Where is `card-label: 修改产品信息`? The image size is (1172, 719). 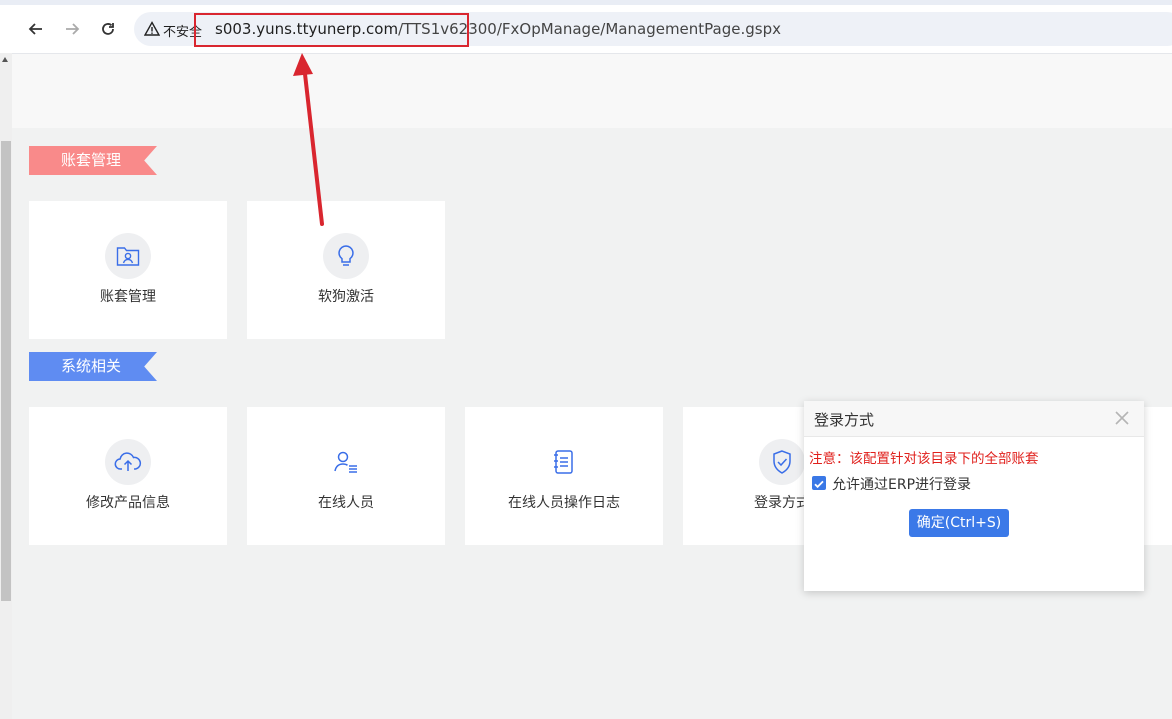 card-label: 修改产品信息 is located at coordinates (128, 503).